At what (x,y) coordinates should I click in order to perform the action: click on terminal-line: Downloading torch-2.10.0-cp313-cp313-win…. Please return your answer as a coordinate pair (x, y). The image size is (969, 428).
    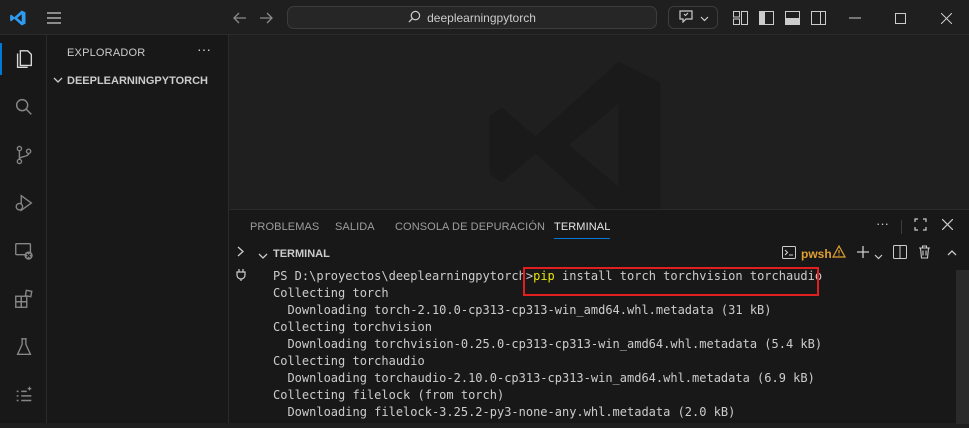
    Looking at the image, I should click on (522, 310).